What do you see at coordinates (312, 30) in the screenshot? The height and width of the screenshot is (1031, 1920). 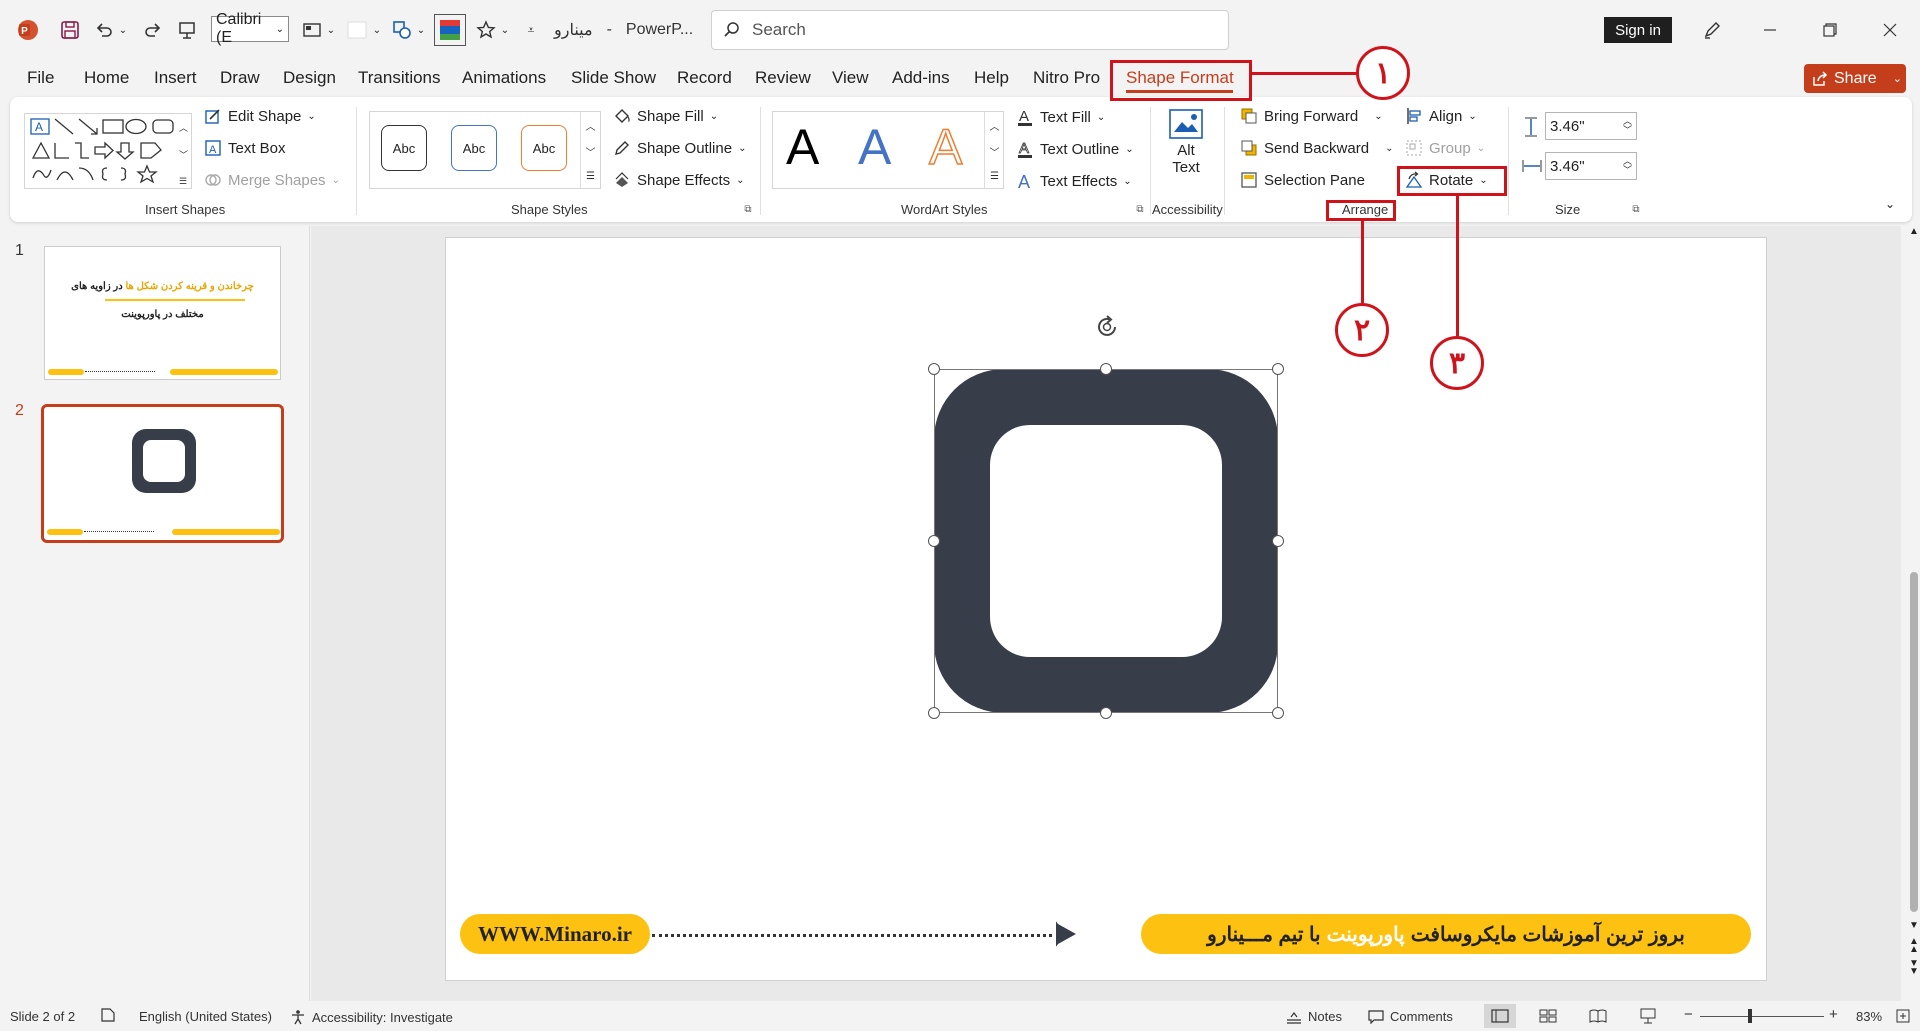 I see `layout-icon` at bounding box center [312, 30].